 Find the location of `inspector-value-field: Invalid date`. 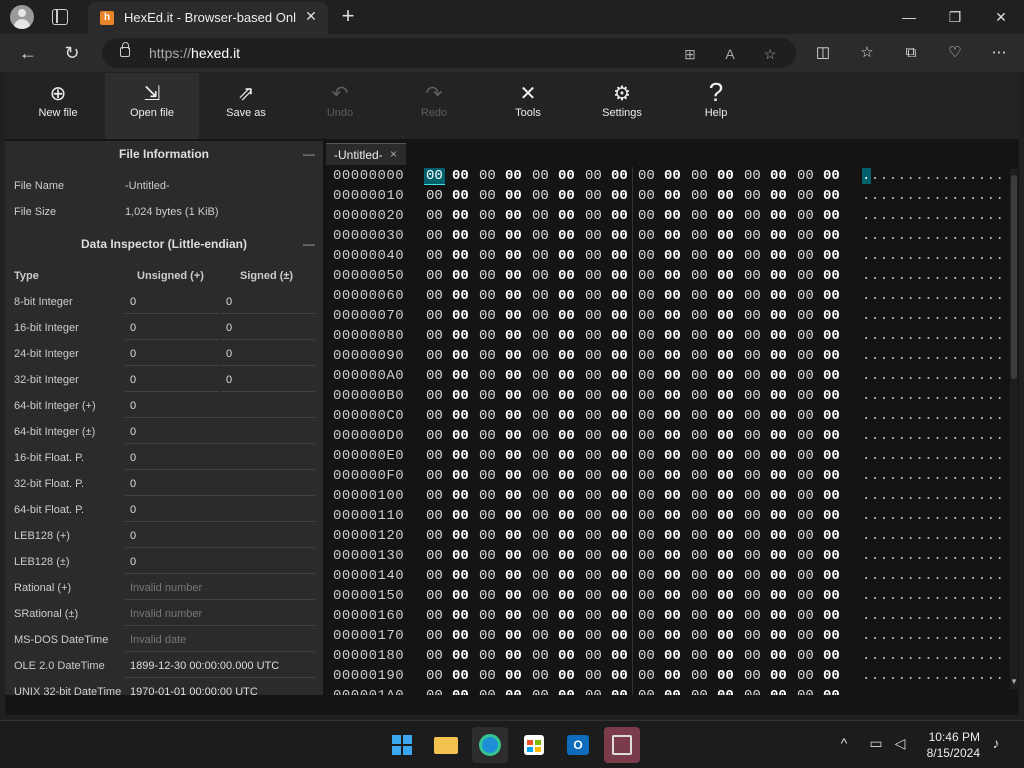

inspector-value-field: Invalid date is located at coordinates (220, 642).